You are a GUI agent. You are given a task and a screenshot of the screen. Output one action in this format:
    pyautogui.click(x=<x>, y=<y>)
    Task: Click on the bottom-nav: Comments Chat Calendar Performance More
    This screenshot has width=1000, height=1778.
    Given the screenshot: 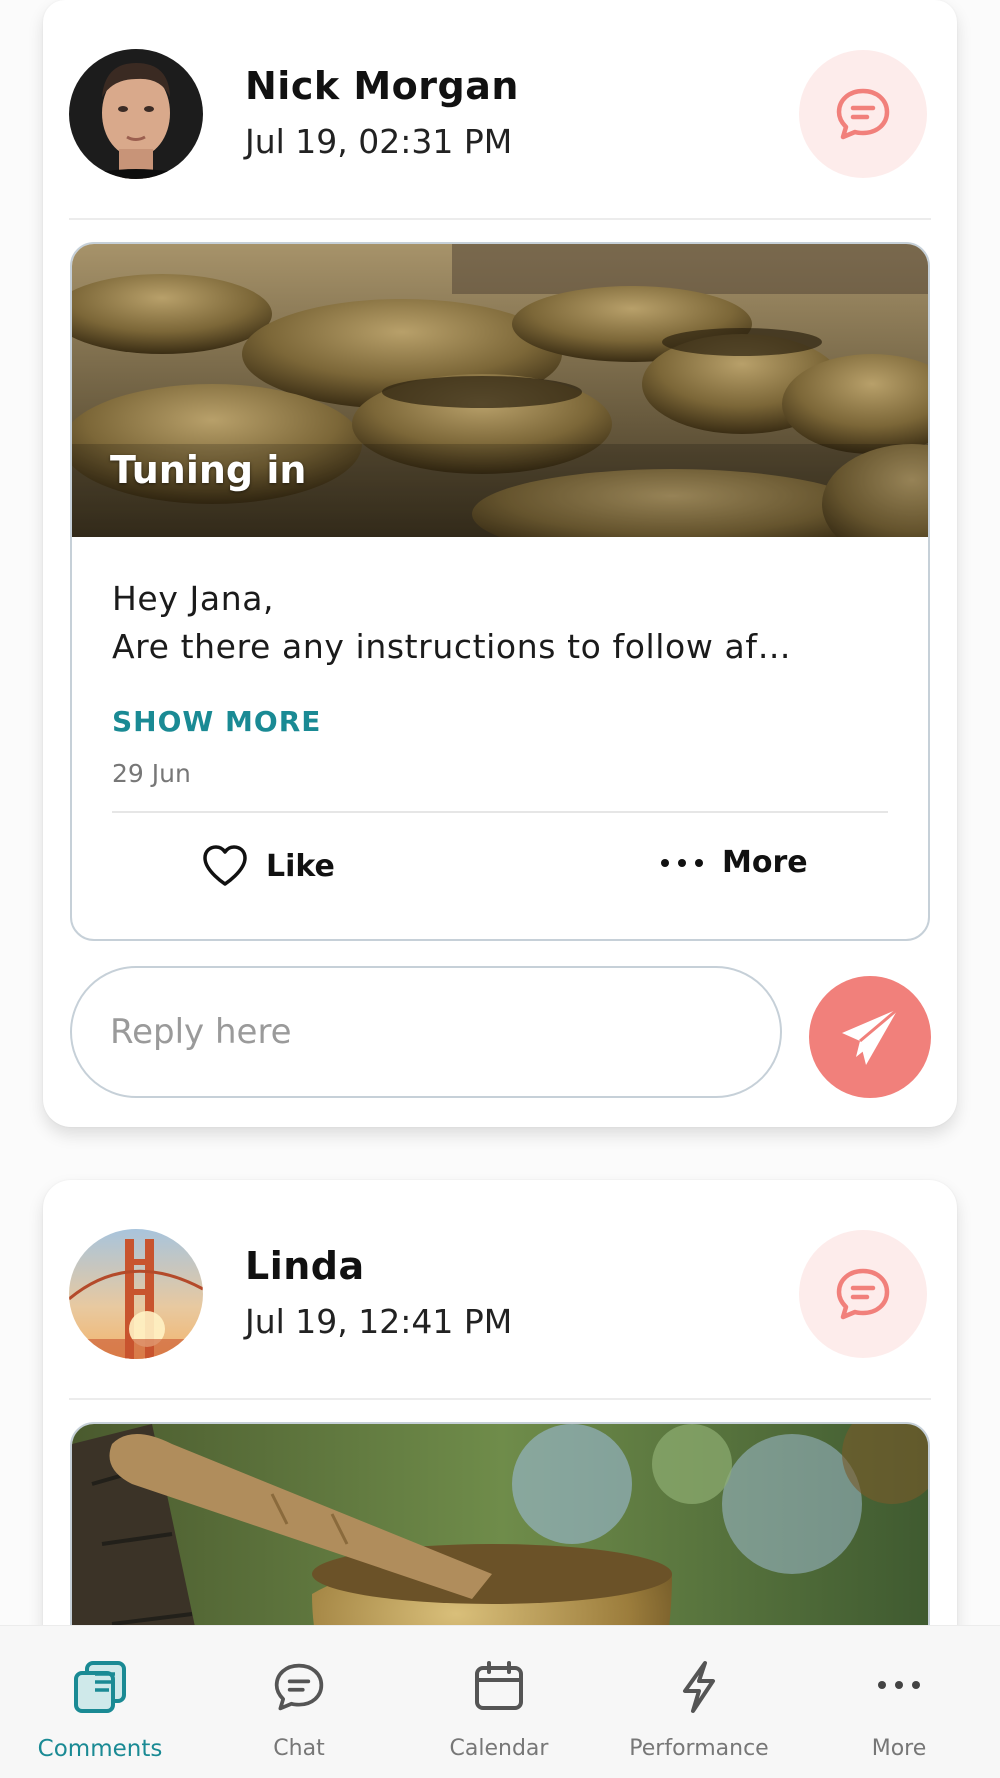 What is the action you would take?
    pyautogui.click(x=500, y=1701)
    